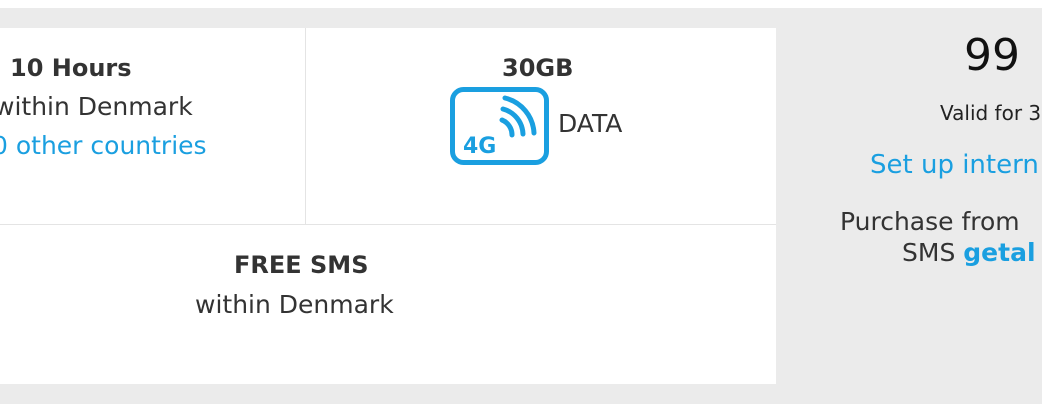 This screenshot has width=1042, height=416. What do you see at coordinates (479, 146) in the screenshot?
I see `4g-badge-text: 4G` at bounding box center [479, 146].